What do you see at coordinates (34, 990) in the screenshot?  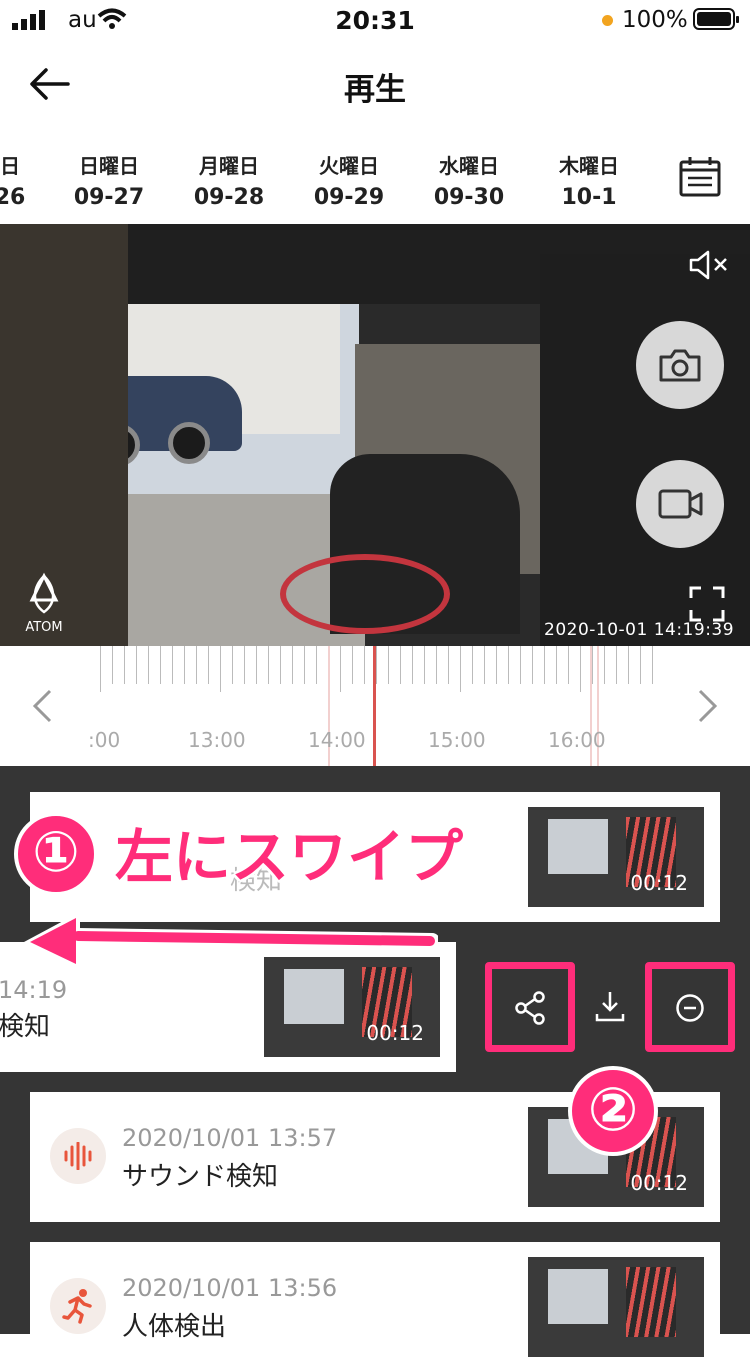 I see `event-time: 14:19` at bounding box center [34, 990].